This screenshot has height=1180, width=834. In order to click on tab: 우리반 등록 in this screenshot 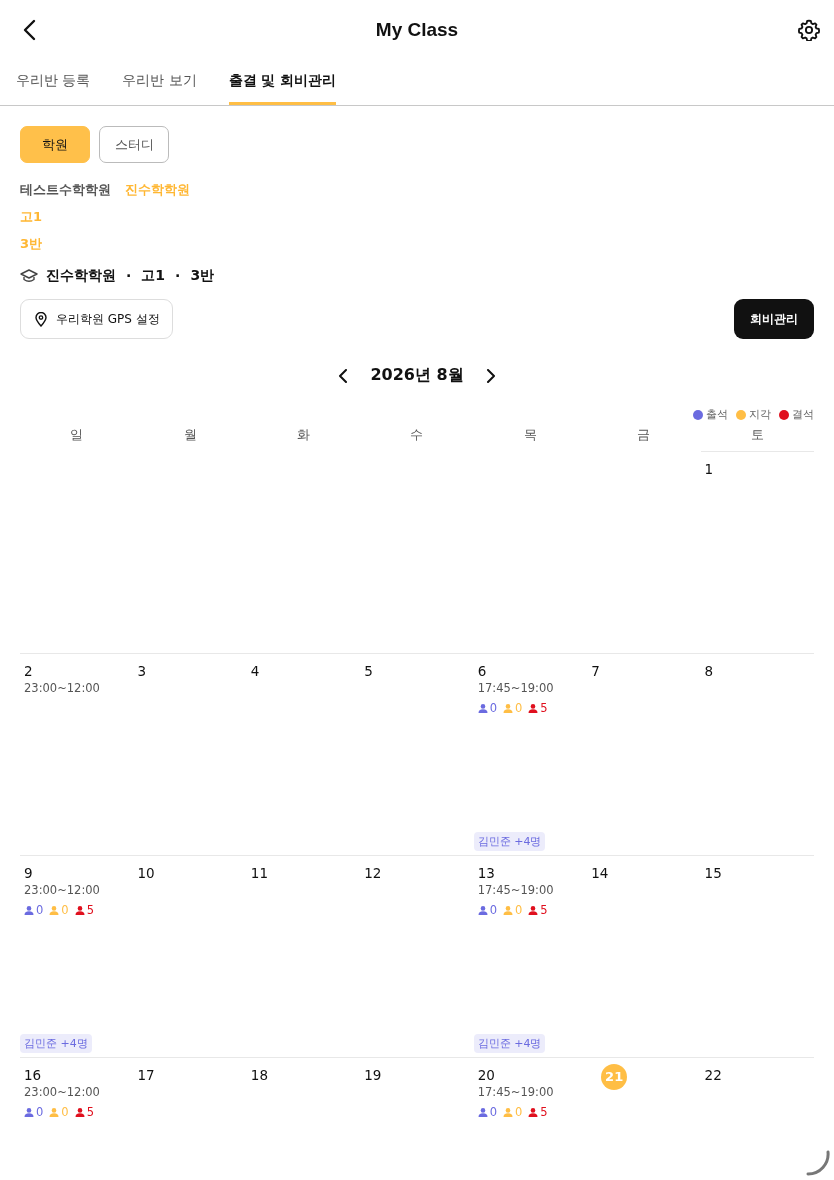, I will do `click(53, 82)`.